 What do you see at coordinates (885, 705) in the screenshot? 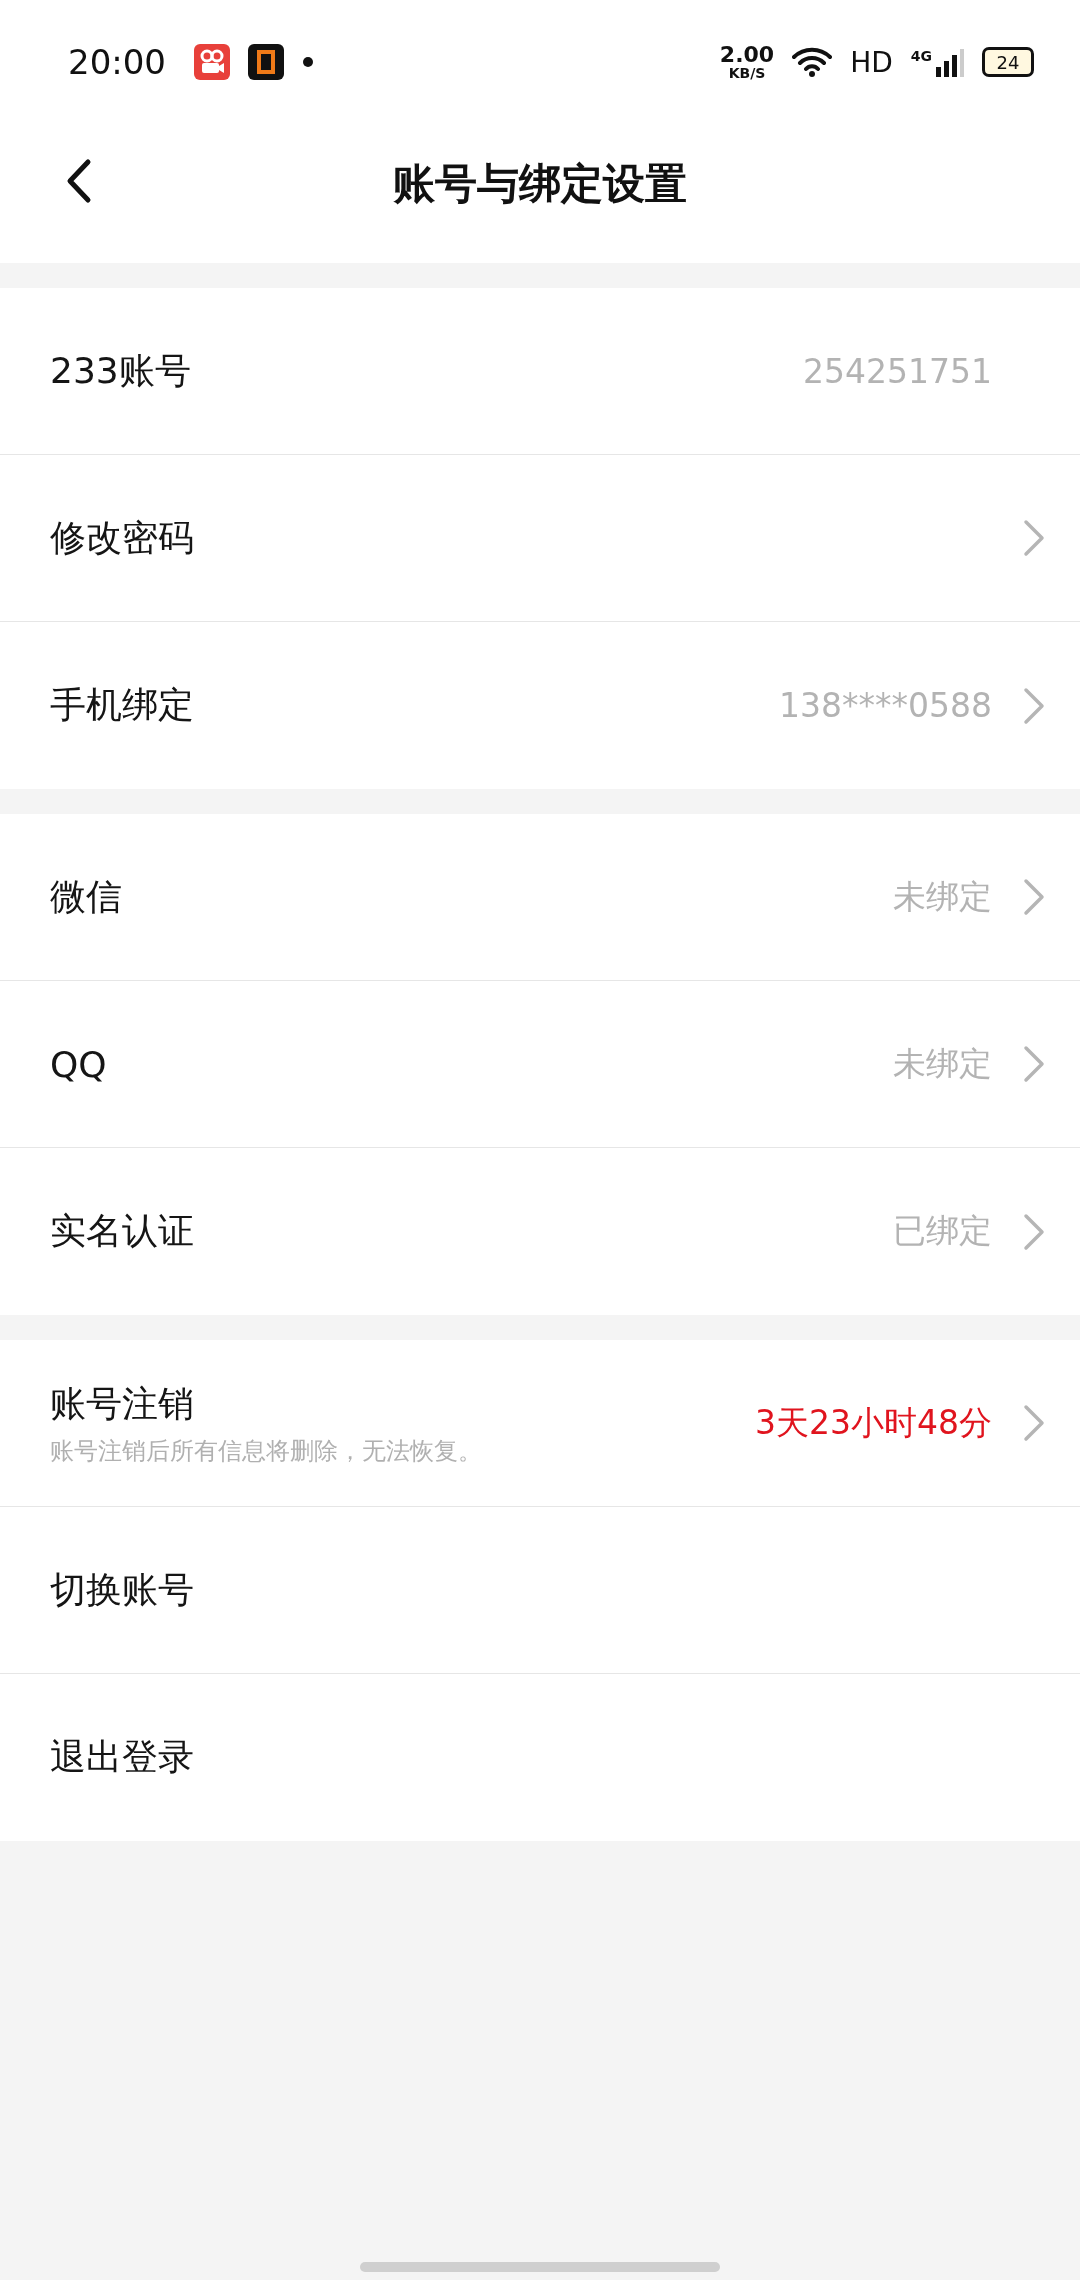
I see `row-value: 138****0588` at bounding box center [885, 705].